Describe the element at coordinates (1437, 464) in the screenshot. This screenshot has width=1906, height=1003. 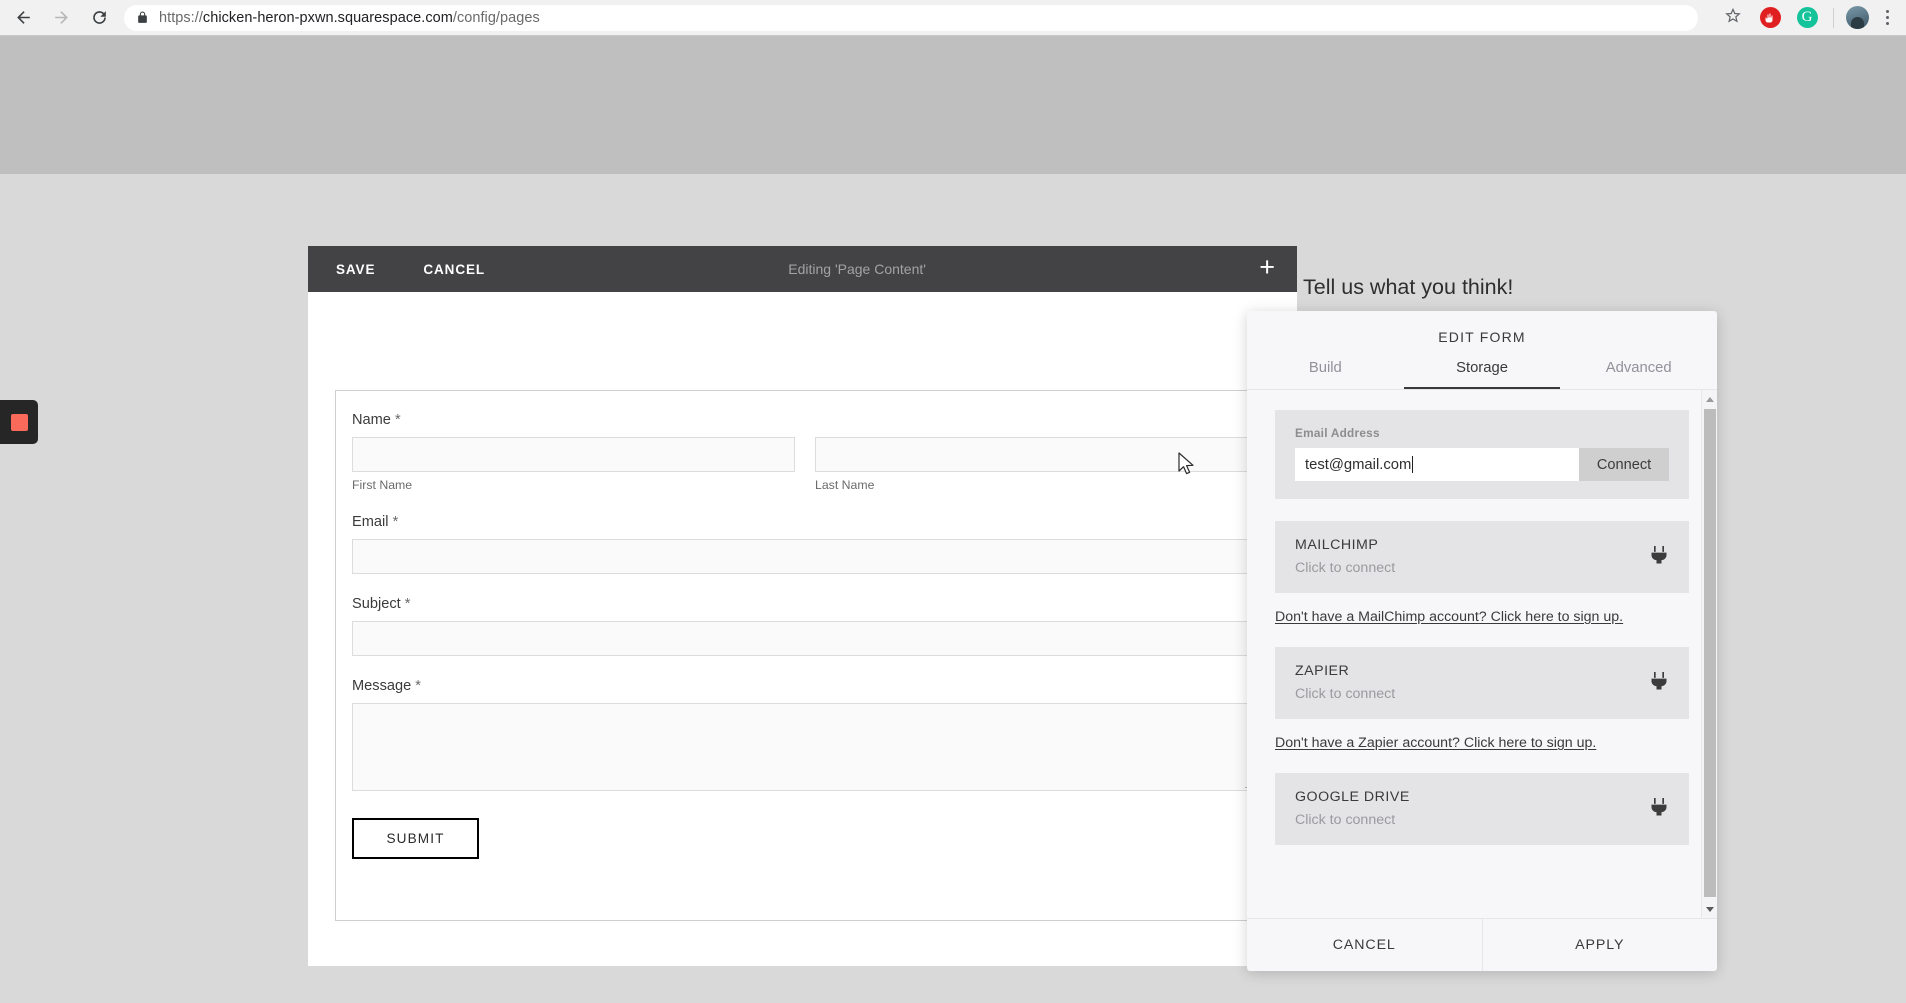
I see `email-address-input: test@gmail.com` at that location.